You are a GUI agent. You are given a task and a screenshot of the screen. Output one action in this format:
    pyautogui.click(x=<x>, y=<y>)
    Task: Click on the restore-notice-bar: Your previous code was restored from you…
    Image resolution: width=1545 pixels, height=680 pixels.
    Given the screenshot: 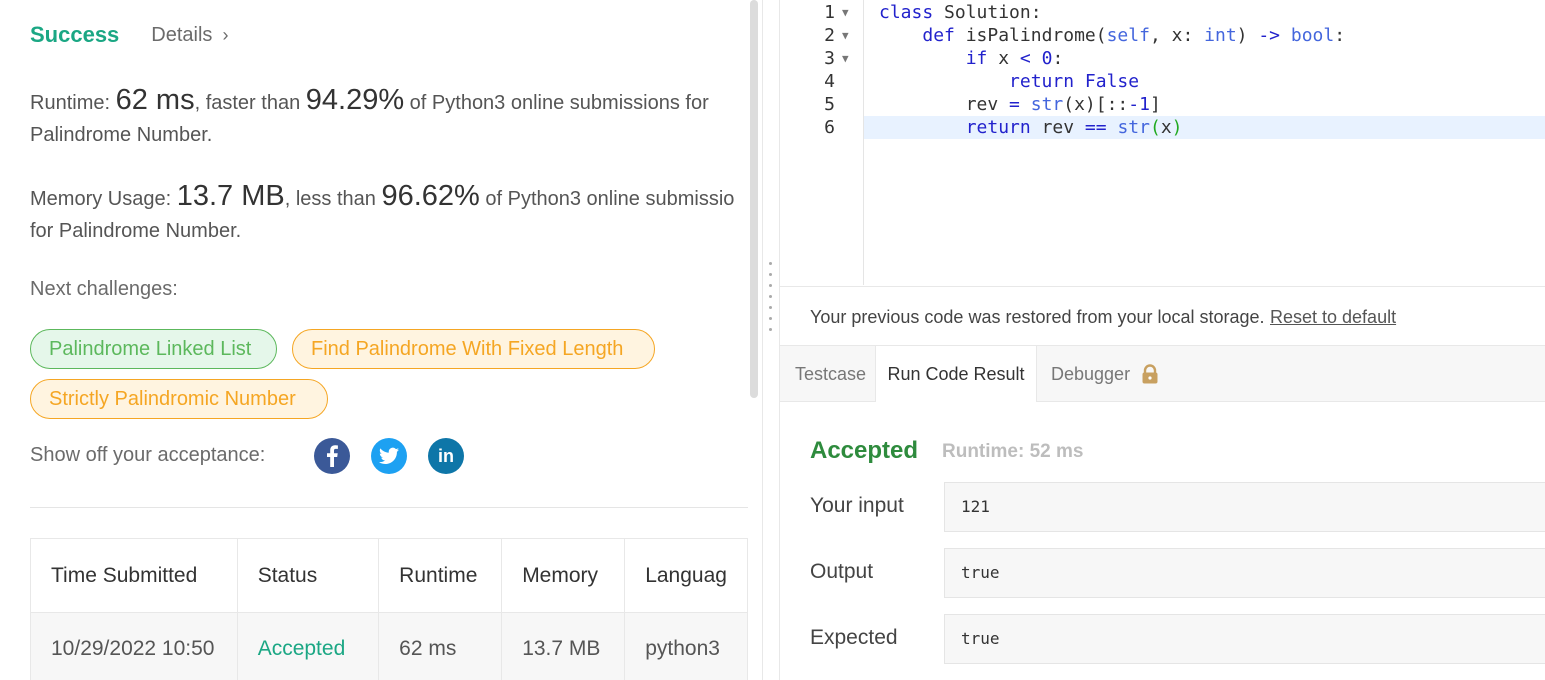 What is the action you would take?
    pyautogui.click(x=1162, y=316)
    